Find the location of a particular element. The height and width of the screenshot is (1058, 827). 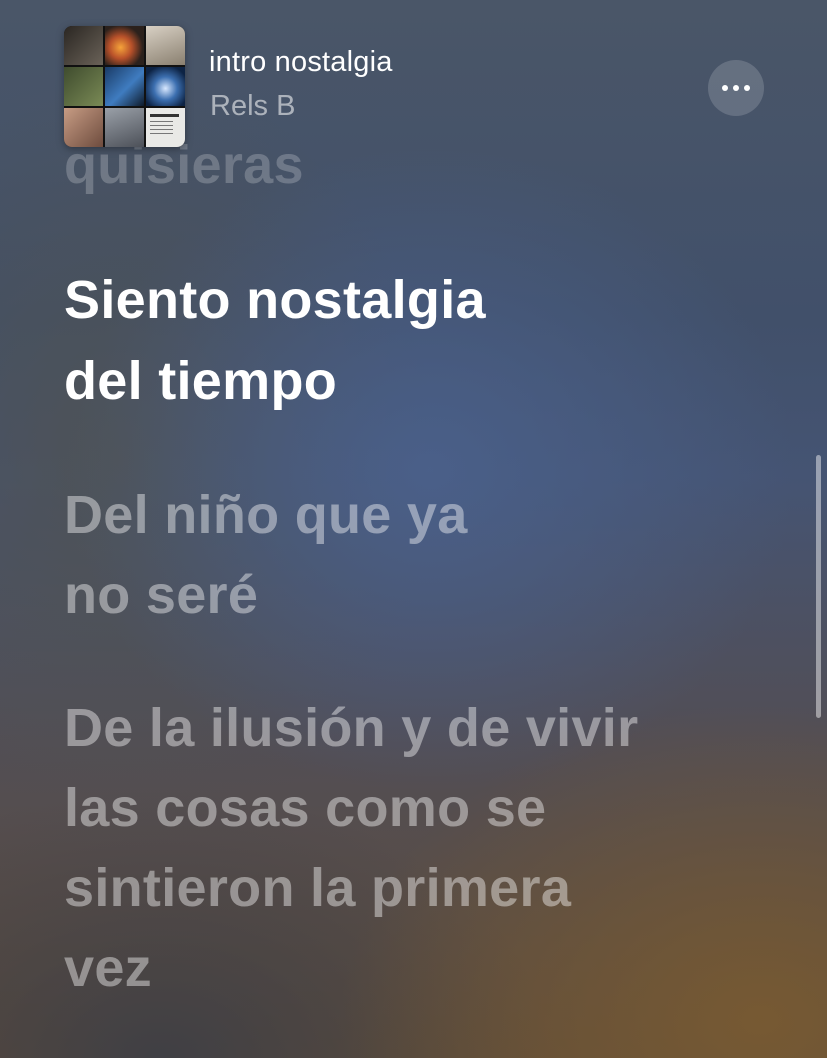

artist-name: Rels B is located at coordinates (252, 106).